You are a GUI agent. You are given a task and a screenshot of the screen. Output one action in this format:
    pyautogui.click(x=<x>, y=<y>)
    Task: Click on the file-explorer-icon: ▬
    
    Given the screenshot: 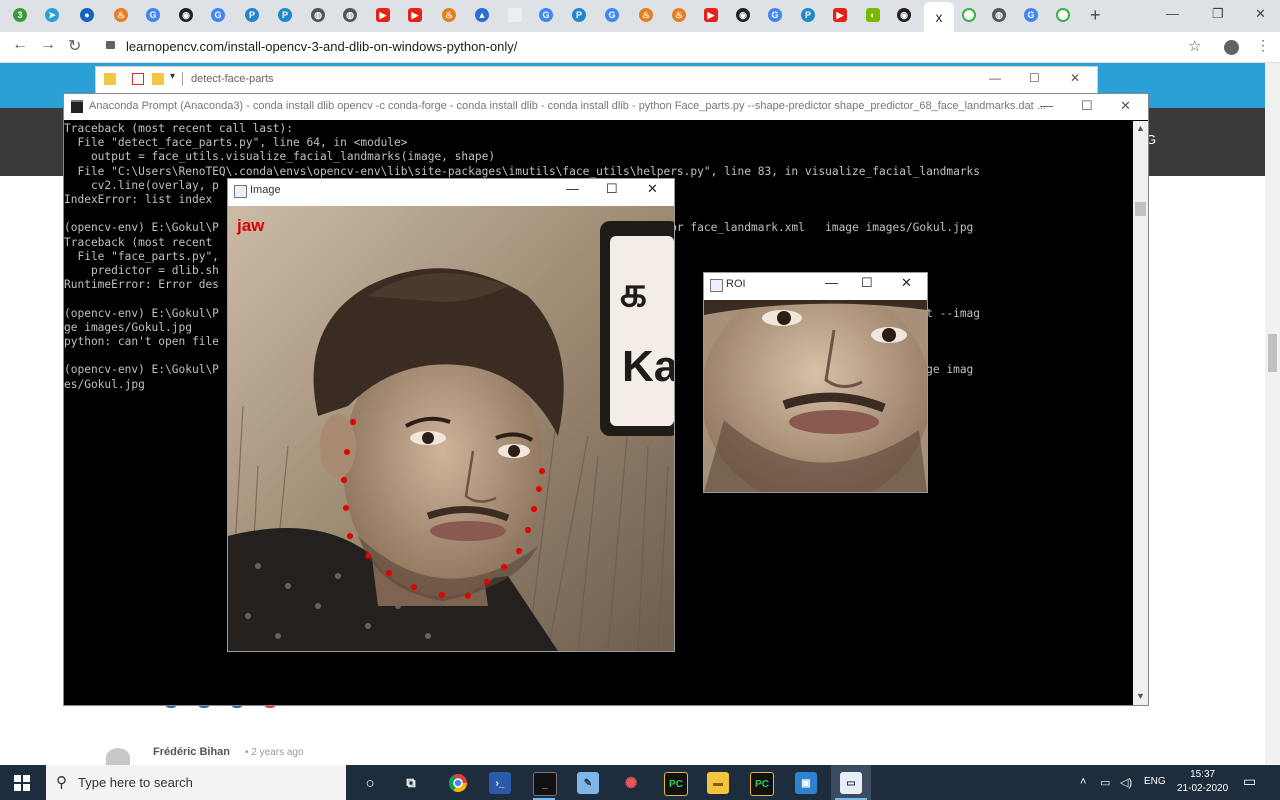 What is the action you would take?
    pyautogui.click(x=718, y=783)
    